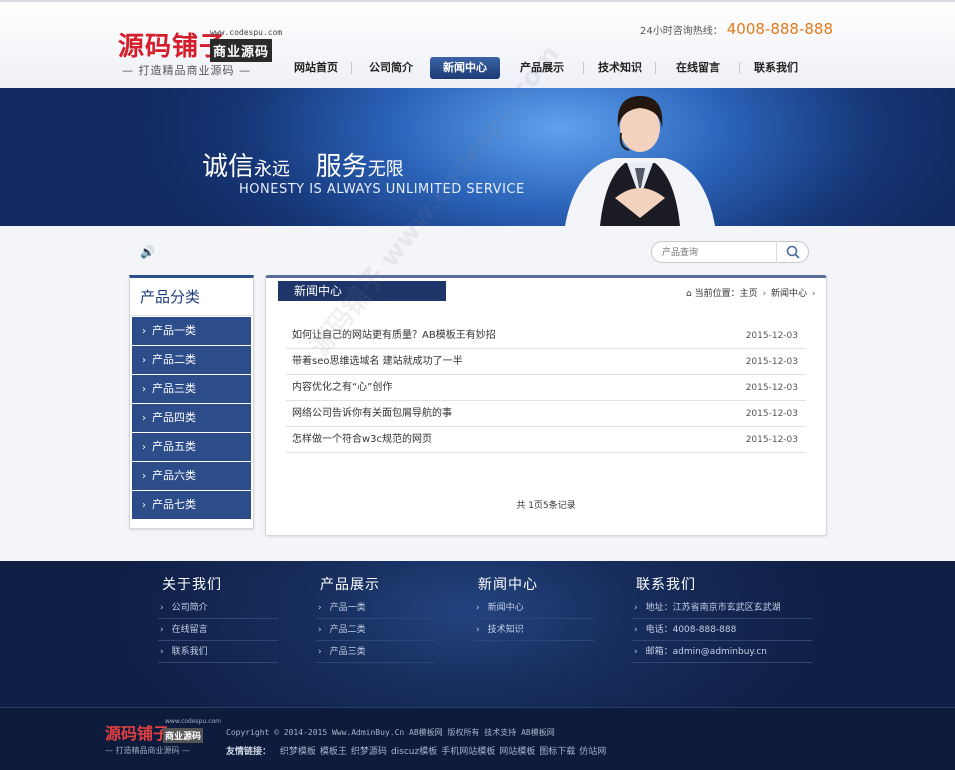  Describe the element at coordinates (546, 362) in the screenshot. I see `news-row: 带着seo思维选域名 建站就成功了一半 2015-12-03` at that location.